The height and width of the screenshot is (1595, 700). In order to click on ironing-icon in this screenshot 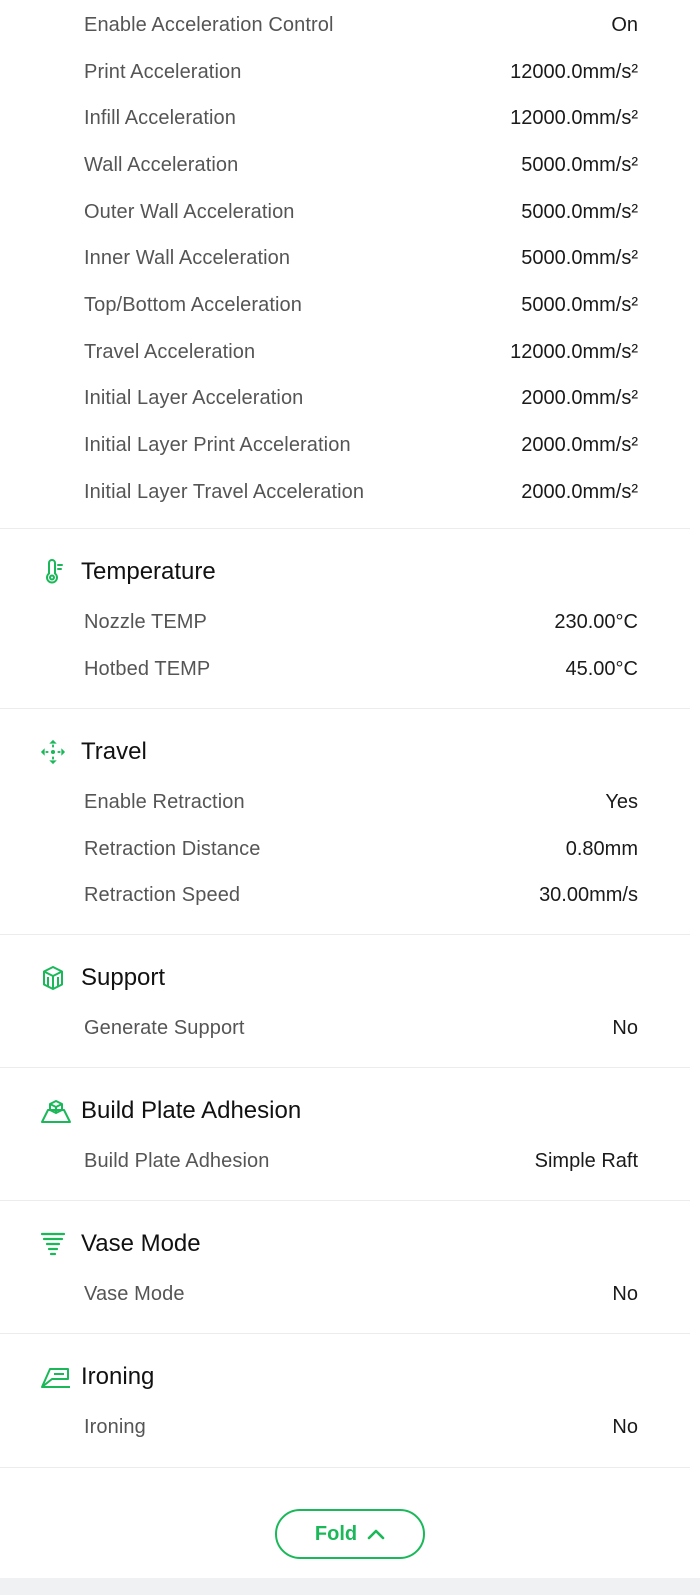, I will do `click(56, 1377)`.